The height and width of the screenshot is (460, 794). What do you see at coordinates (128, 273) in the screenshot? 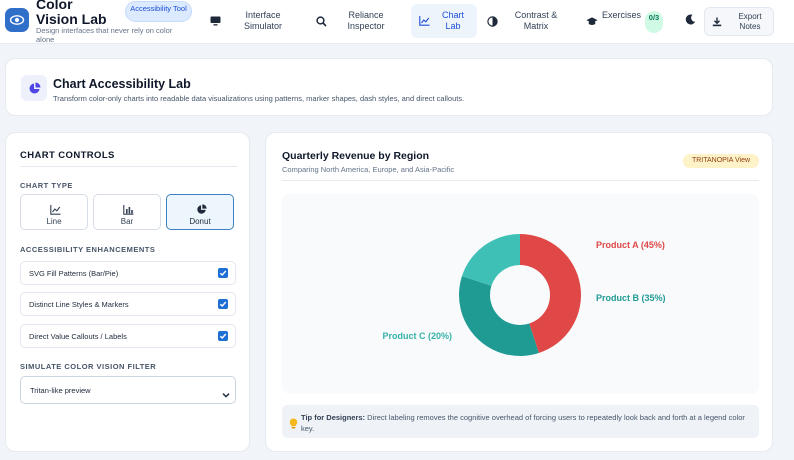
I see `toggle-fill-patterns: SVG Fill Patterns (Bar/Pie)` at bounding box center [128, 273].